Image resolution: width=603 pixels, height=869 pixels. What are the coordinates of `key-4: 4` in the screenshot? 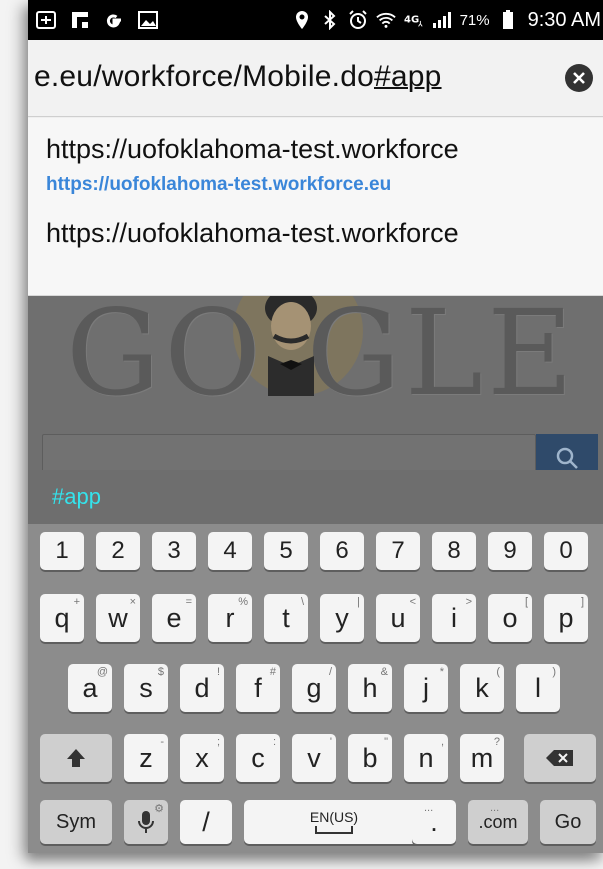 It's located at (230, 551).